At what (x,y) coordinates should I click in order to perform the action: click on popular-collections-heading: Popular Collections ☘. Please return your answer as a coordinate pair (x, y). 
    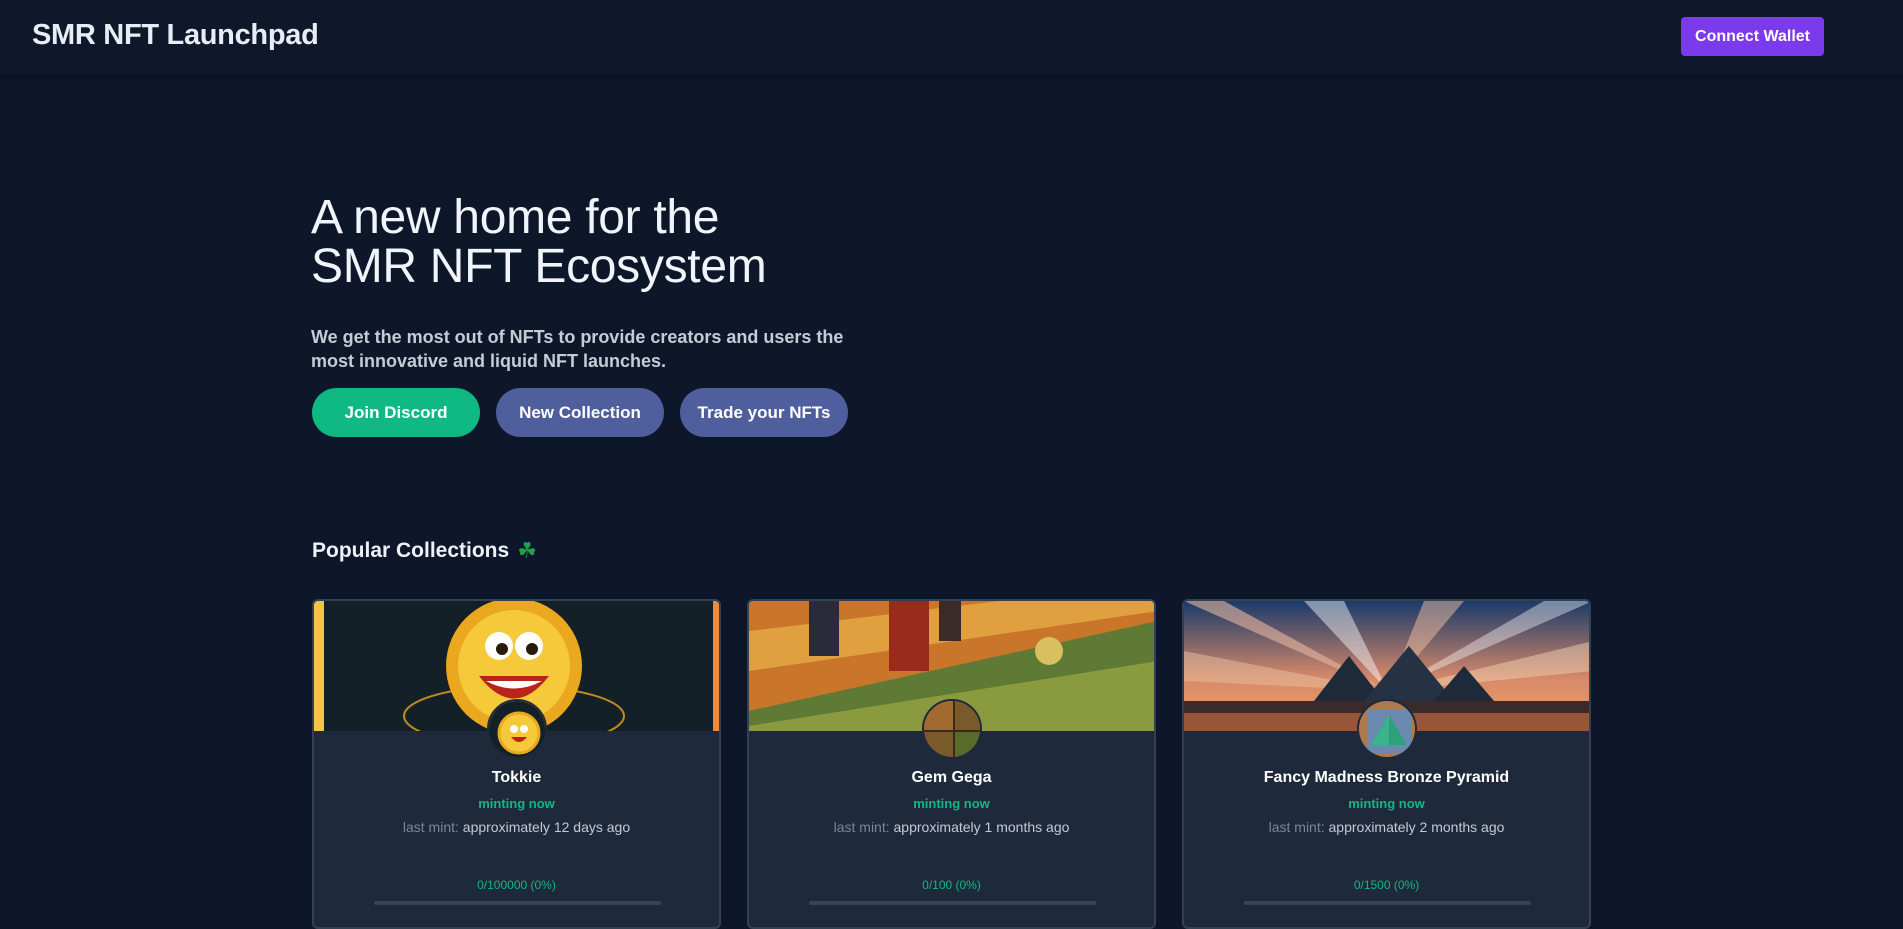
    Looking at the image, I should click on (424, 551).